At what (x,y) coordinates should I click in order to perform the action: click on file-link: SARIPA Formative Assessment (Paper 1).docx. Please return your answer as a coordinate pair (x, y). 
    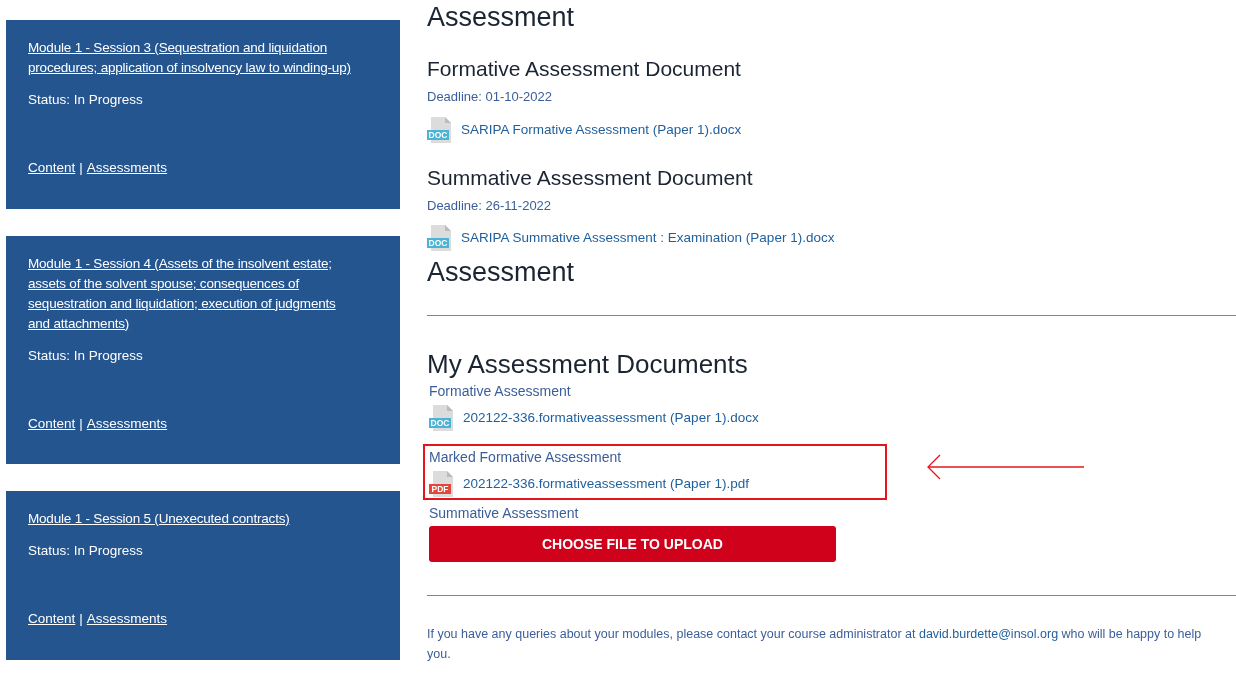
    Looking at the image, I should click on (601, 129).